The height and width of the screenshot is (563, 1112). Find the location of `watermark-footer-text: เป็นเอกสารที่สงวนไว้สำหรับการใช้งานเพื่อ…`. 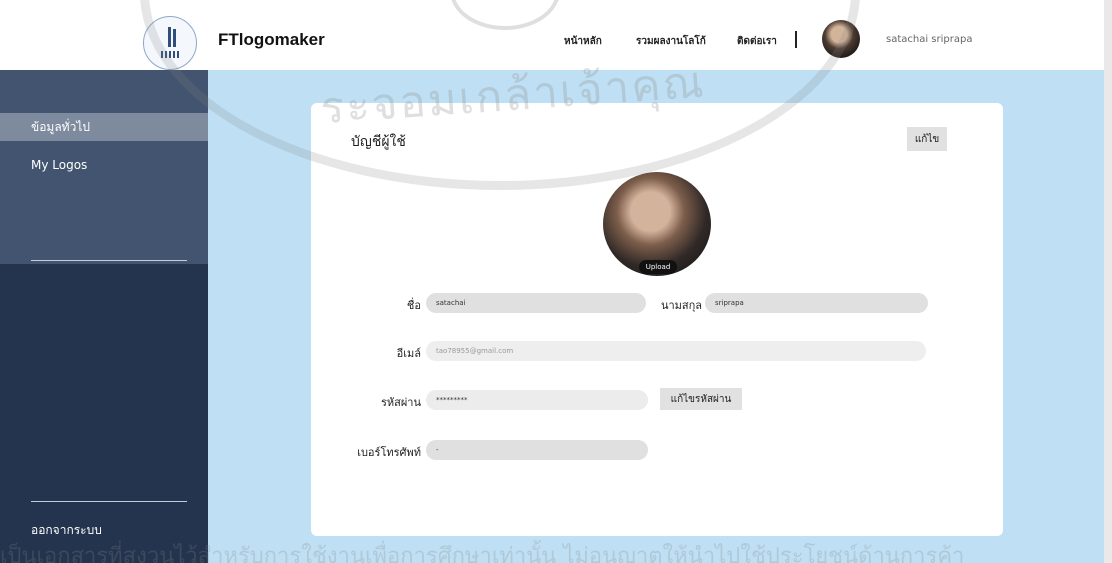

watermark-footer-text: เป็นเอกสารที่สงวนไว้สำหรับการใช้งานเพื่อ… is located at coordinates (482, 553).